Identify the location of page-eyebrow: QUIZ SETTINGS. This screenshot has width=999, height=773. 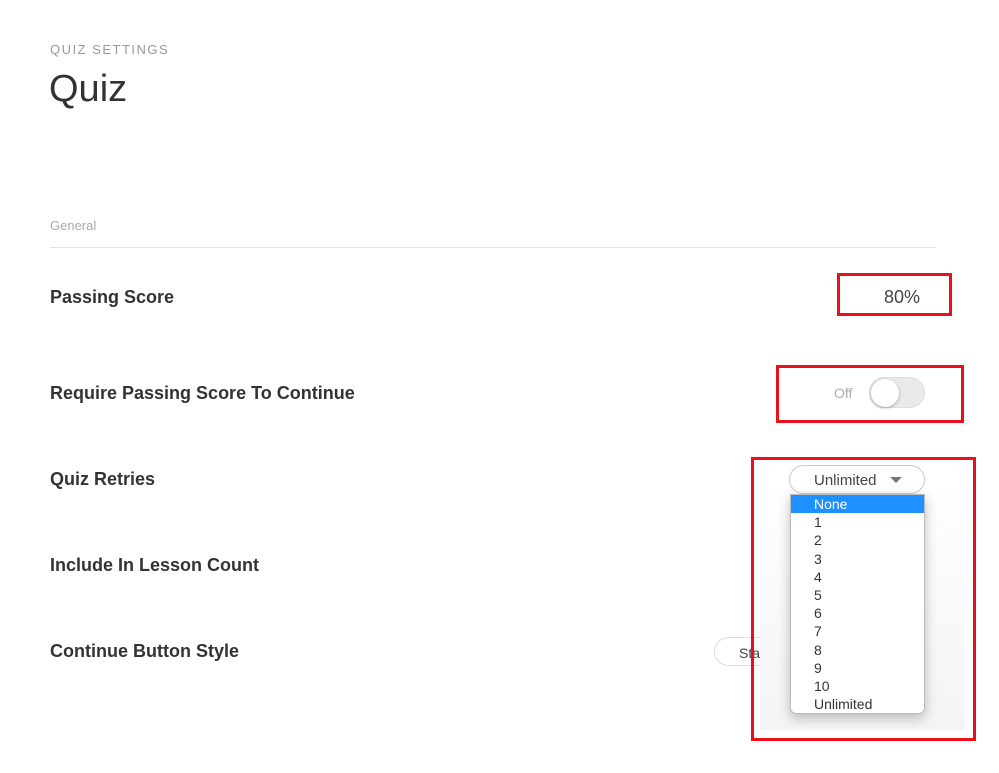
(110, 49).